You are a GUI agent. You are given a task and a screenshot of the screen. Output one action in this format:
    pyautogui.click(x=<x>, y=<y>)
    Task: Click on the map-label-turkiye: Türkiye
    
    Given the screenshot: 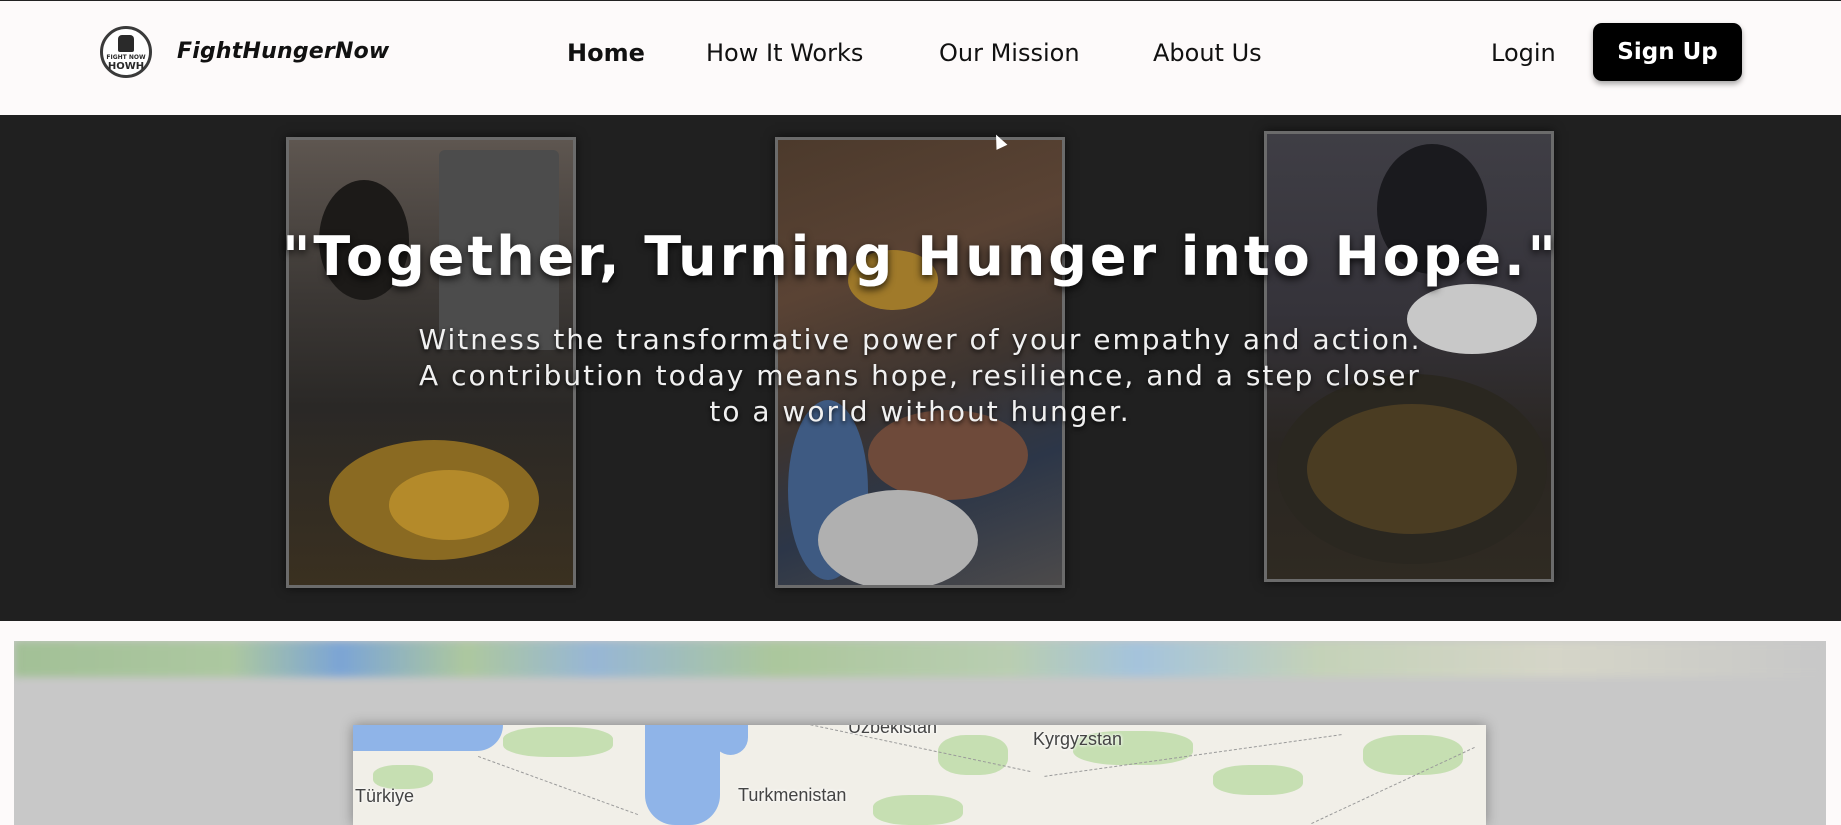 What is the action you would take?
    pyautogui.click(x=385, y=796)
    